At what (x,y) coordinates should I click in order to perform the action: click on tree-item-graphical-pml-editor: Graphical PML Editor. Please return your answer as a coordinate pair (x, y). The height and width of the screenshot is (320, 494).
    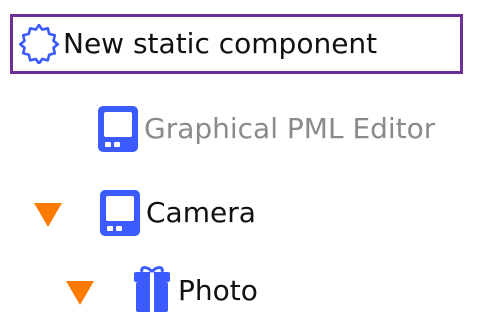
    Looking at the image, I should click on (265, 129).